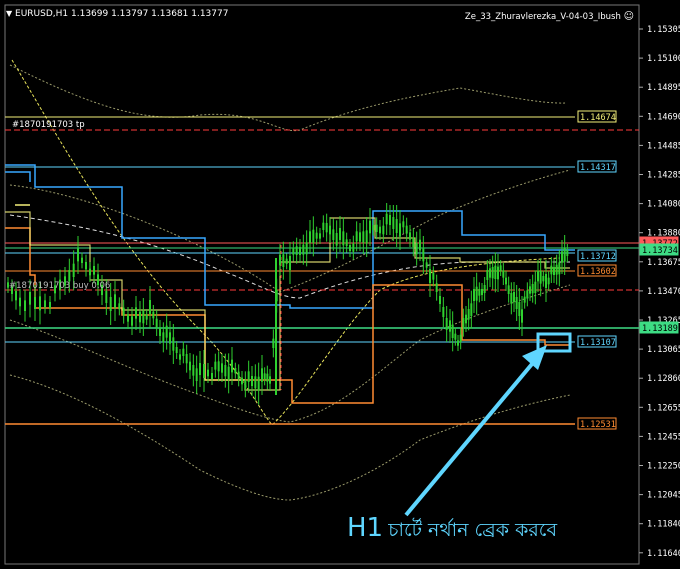 This screenshot has width=680, height=569. Describe the element at coordinates (59, 286) in the screenshot. I see `order-buy-label: #1870191703 buy 0.06` at that location.